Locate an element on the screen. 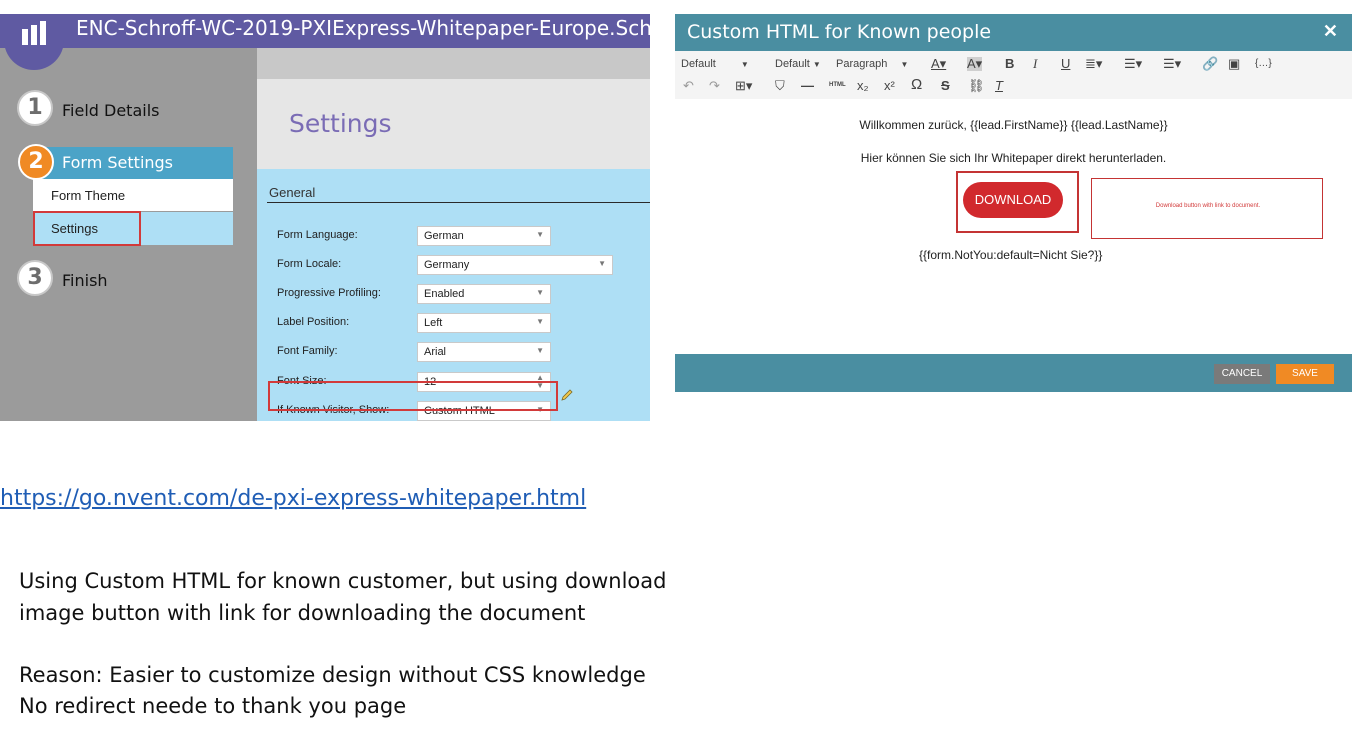  step-finish: Finish is located at coordinates (85, 280).